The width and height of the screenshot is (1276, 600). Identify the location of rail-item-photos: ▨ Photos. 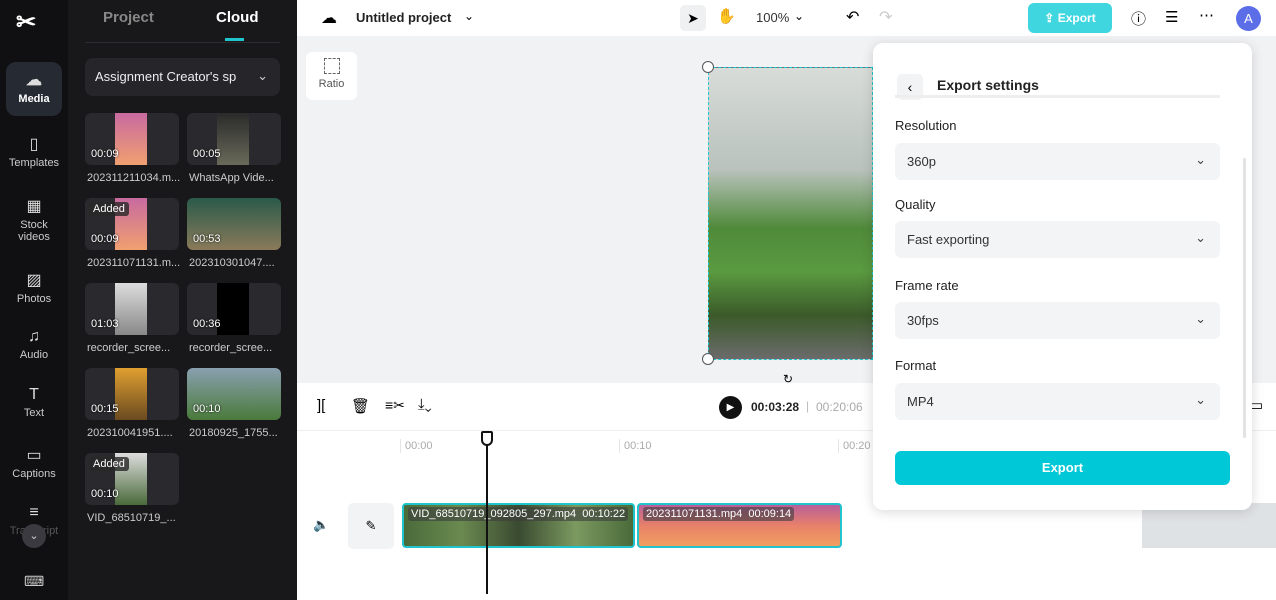
(34, 289).